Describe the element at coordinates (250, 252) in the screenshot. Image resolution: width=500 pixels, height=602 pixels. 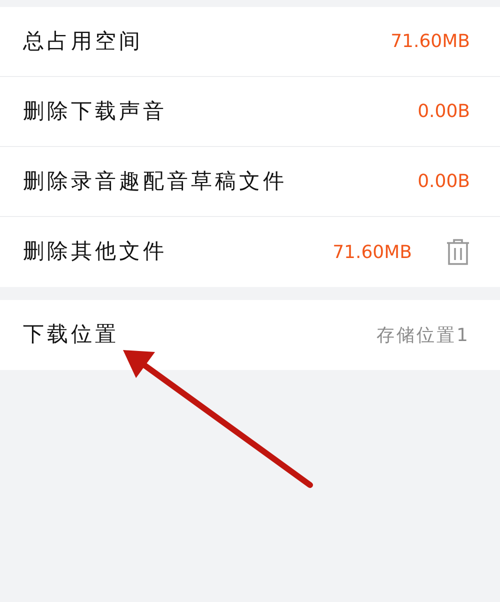
I see `settings-row: 删除其他文件 71.60MB` at that location.